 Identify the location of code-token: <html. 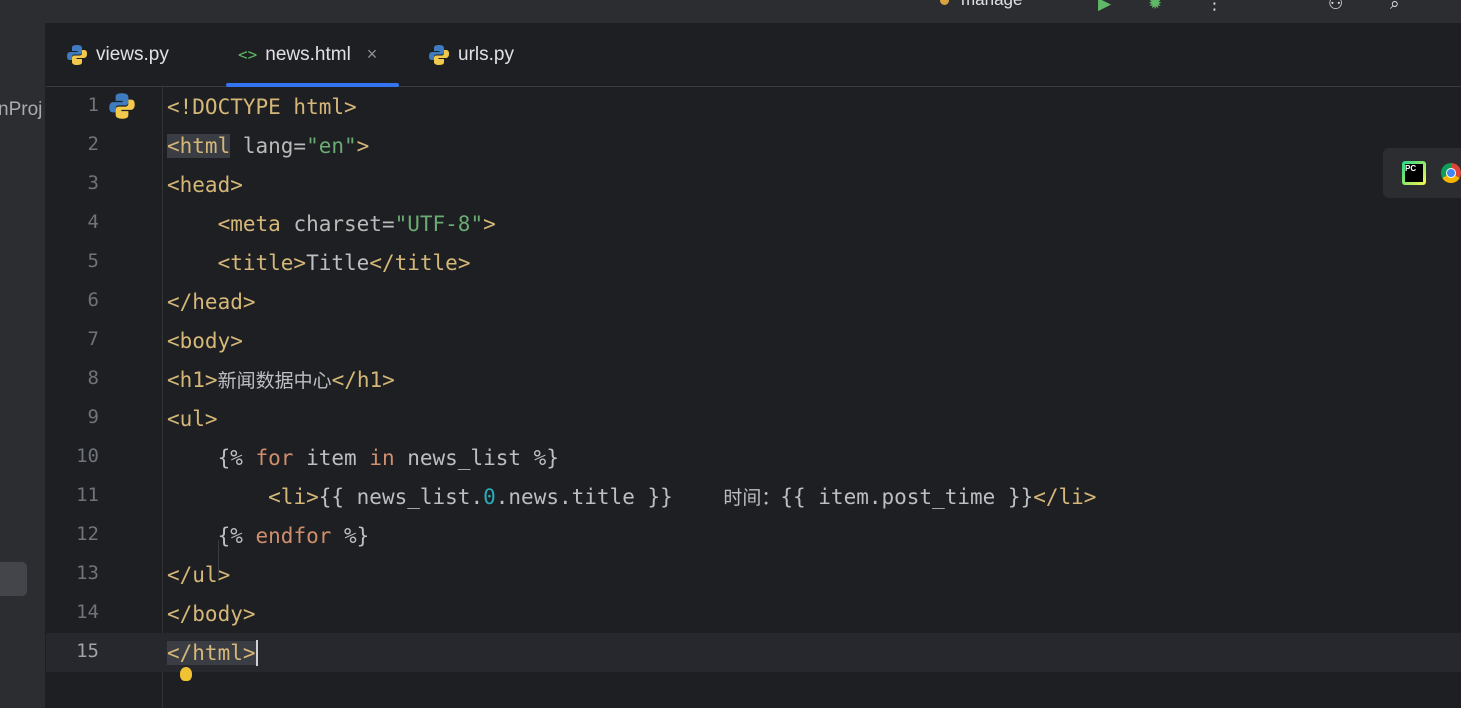
(199, 146).